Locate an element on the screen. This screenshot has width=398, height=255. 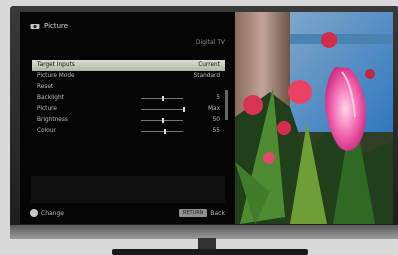
menu-item-backlight: Backlight 5 is located at coordinates (128, 98).